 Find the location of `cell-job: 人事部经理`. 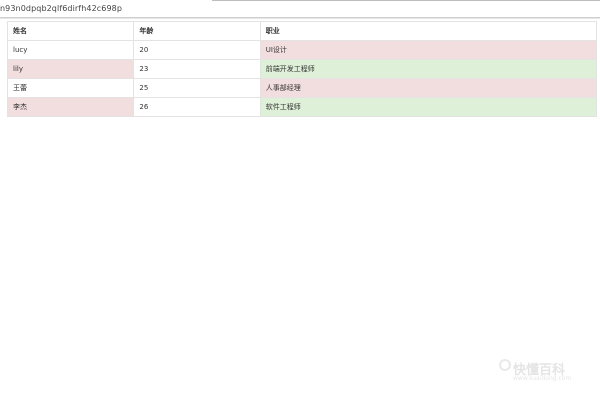

cell-job: 人事部经理 is located at coordinates (428, 88).